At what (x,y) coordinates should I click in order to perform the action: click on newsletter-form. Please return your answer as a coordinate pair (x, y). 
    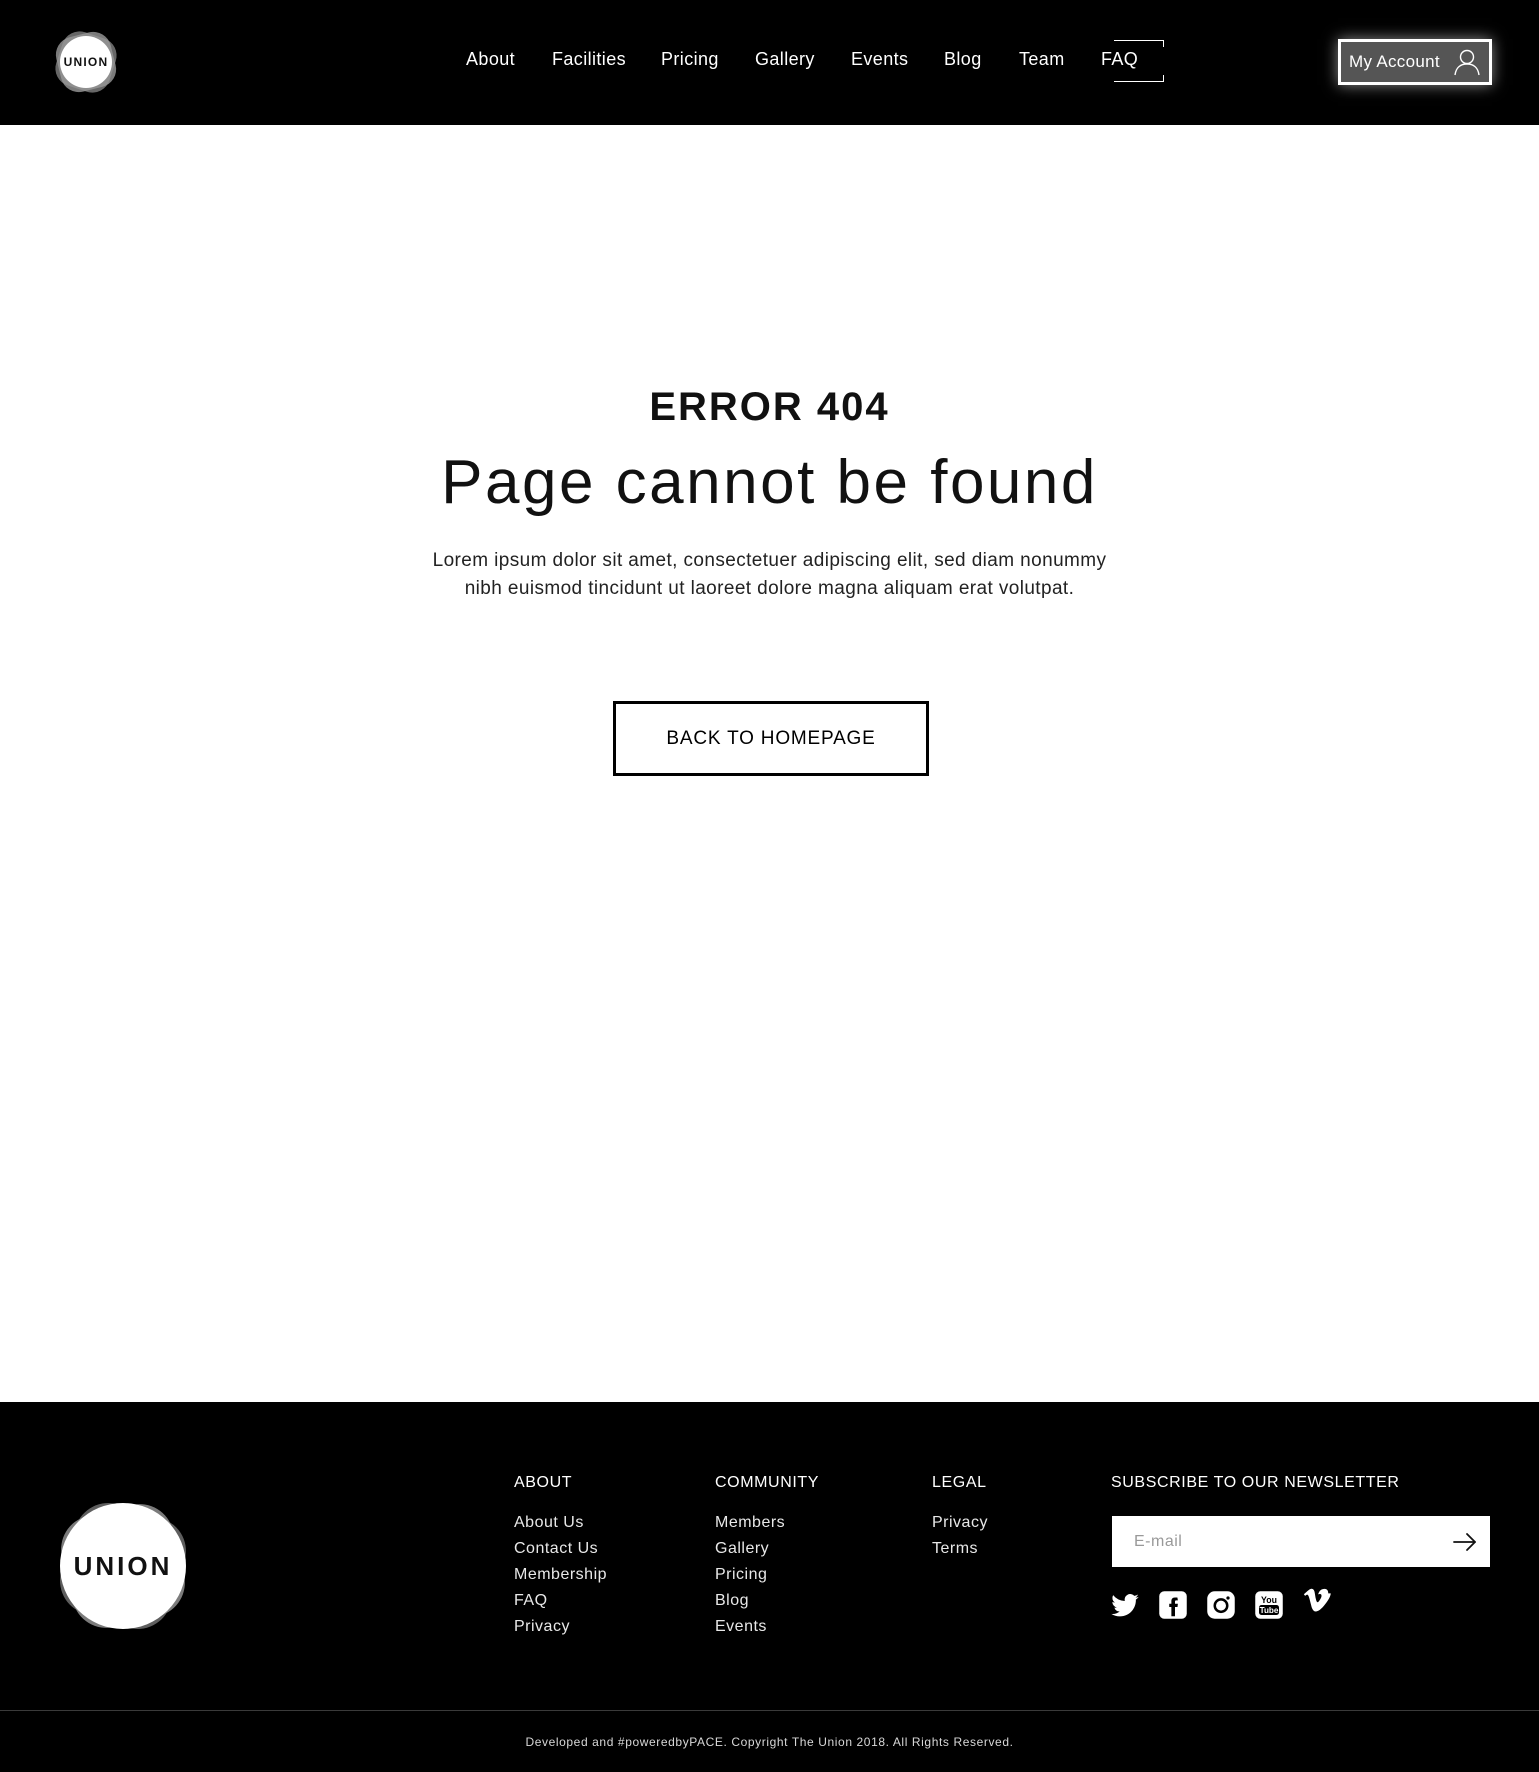
    Looking at the image, I should click on (1301, 1541).